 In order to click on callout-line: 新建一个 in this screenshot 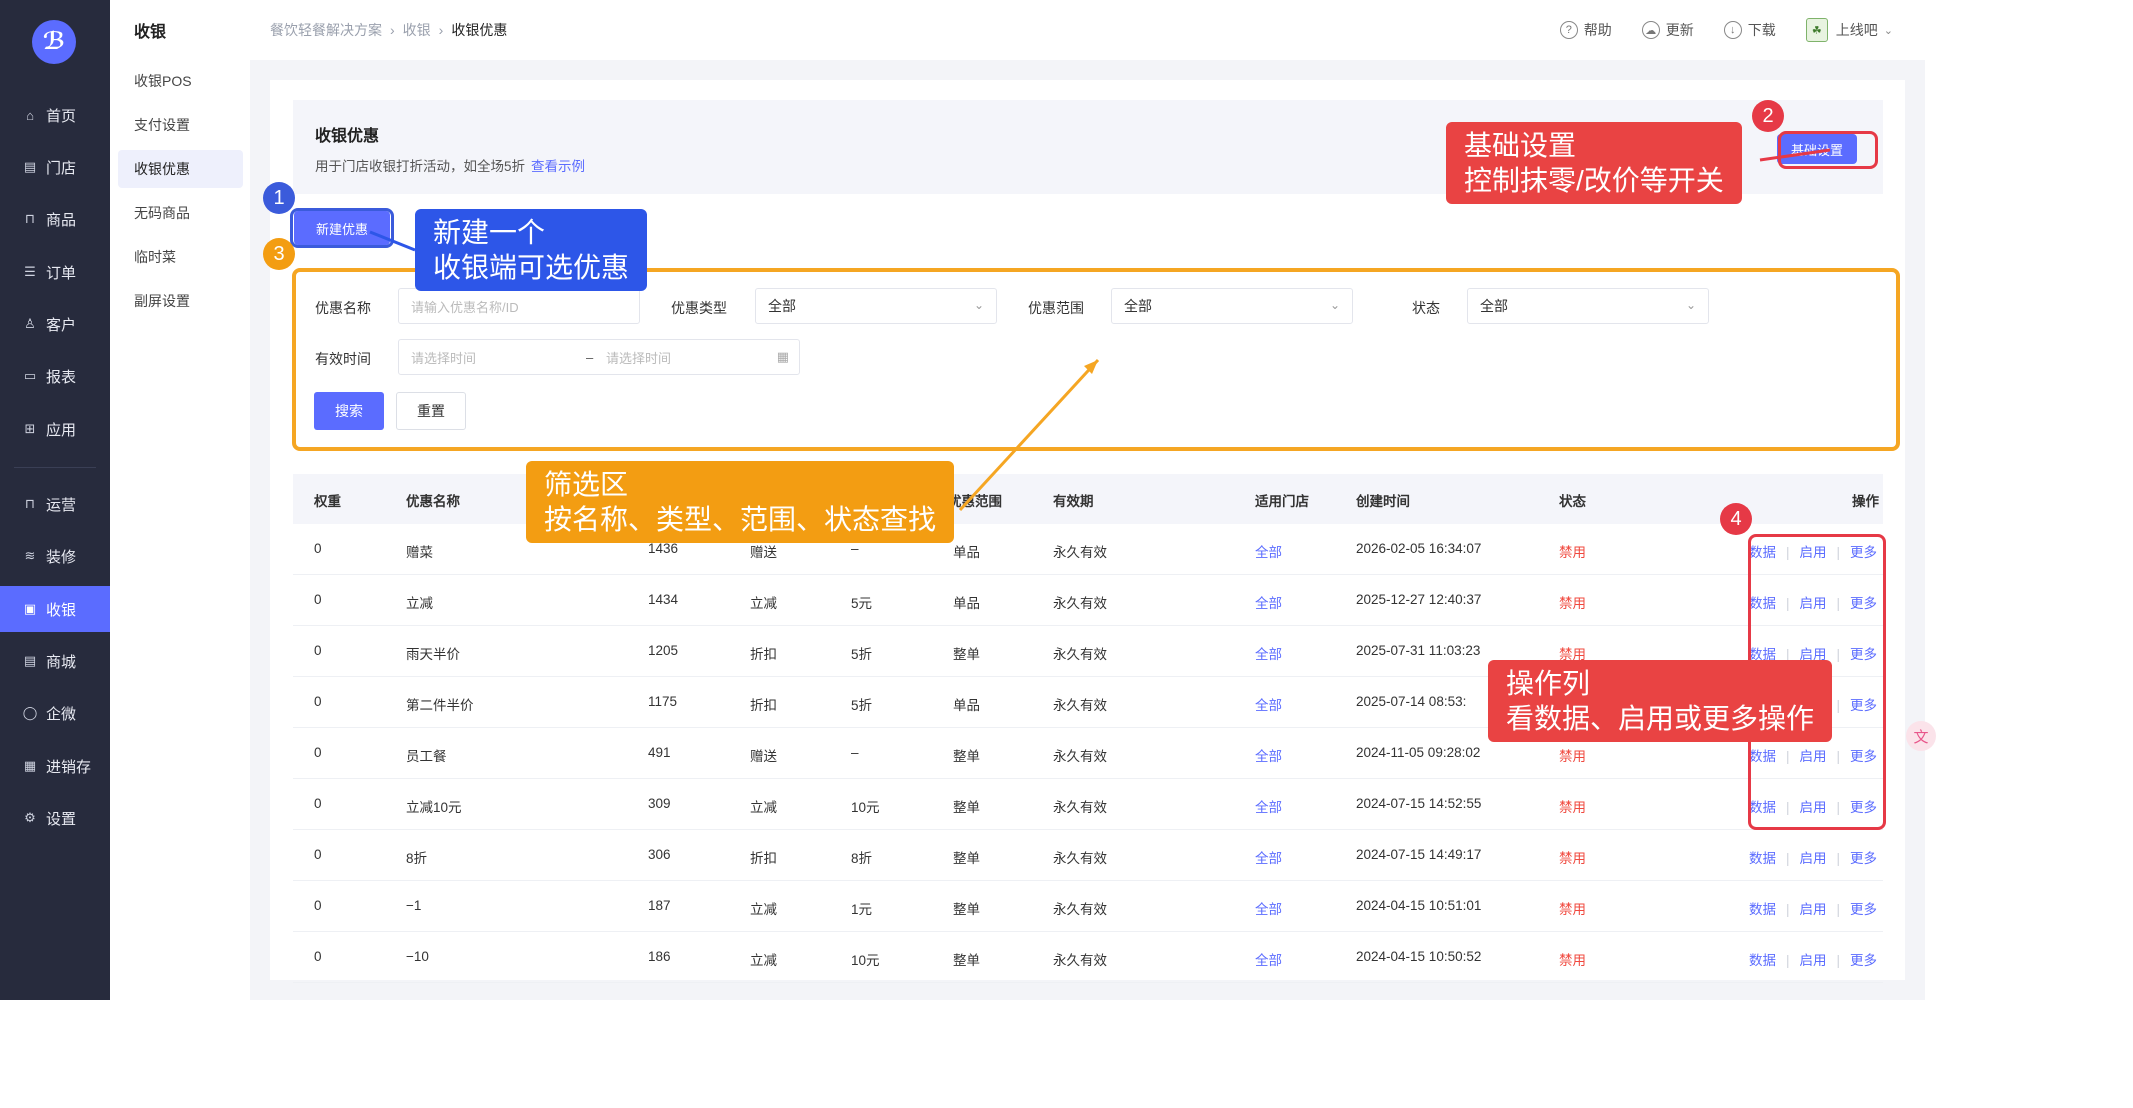, I will do `click(489, 232)`.